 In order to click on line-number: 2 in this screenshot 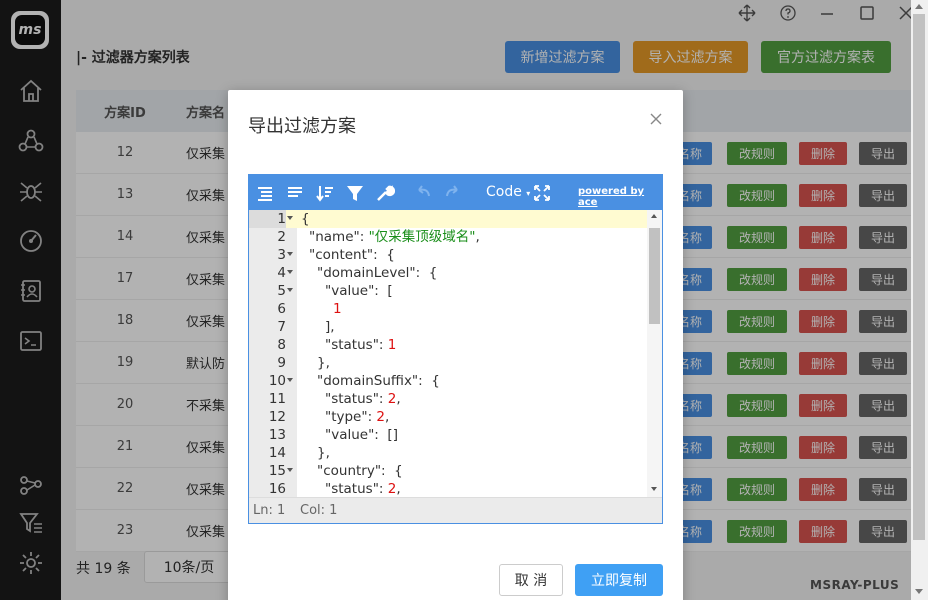, I will do `click(281, 237)`.